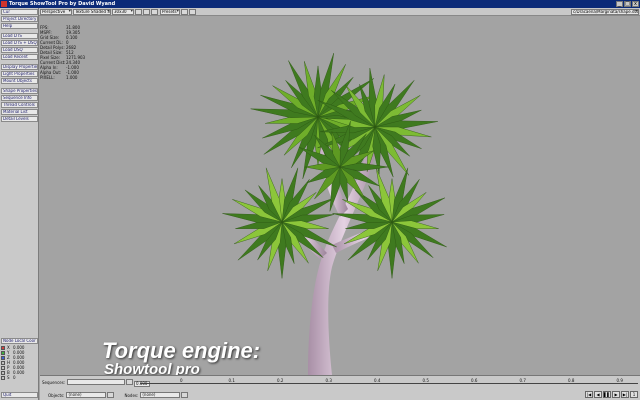  What do you see at coordinates (160, 395) in the screenshot?
I see `nodes-select: (none)` at bounding box center [160, 395].